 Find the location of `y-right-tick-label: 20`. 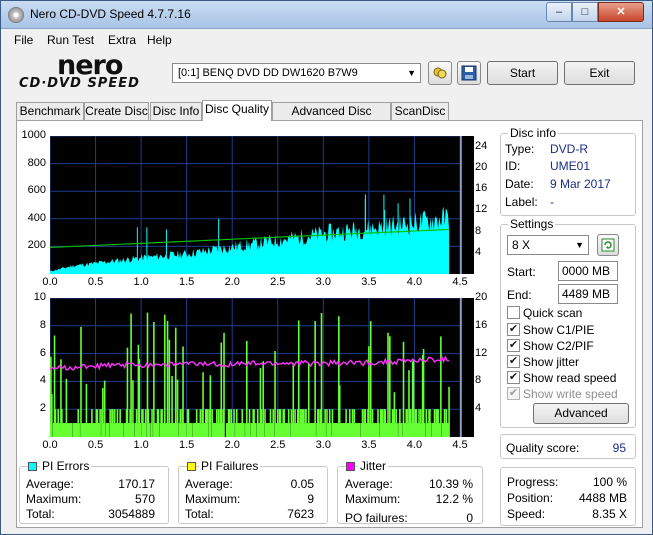

y-right-tick-label: 20 is located at coordinates (481, 166).